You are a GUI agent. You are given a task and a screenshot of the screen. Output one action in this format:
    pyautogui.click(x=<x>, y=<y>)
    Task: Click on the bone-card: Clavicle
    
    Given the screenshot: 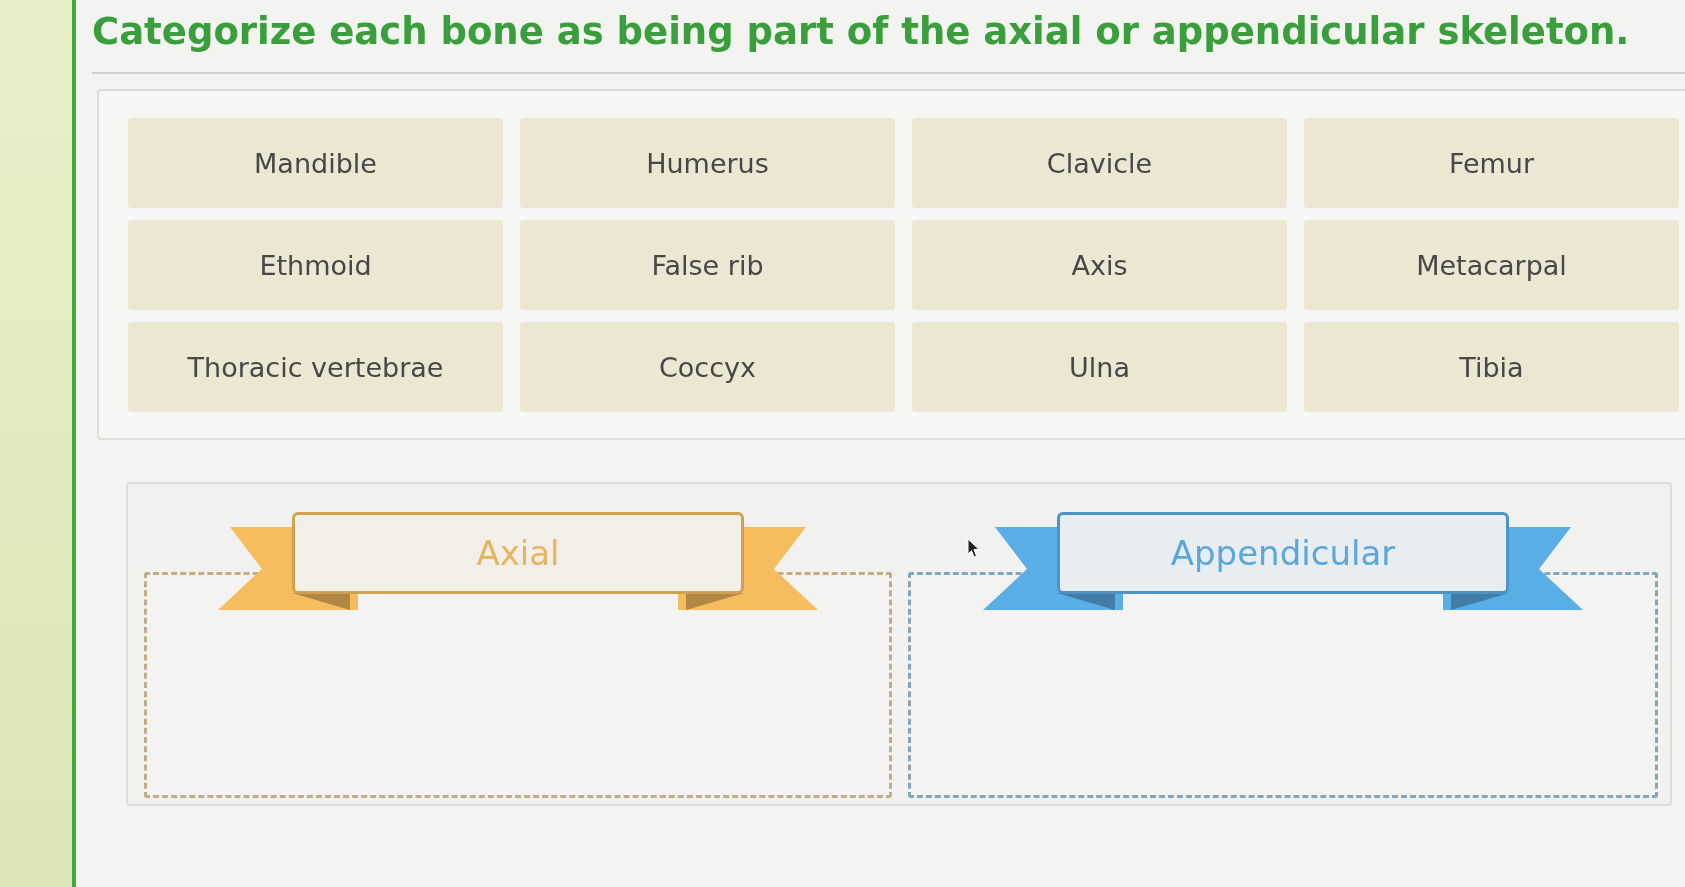 What is the action you would take?
    pyautogui.click(x=1099, y=163)
    